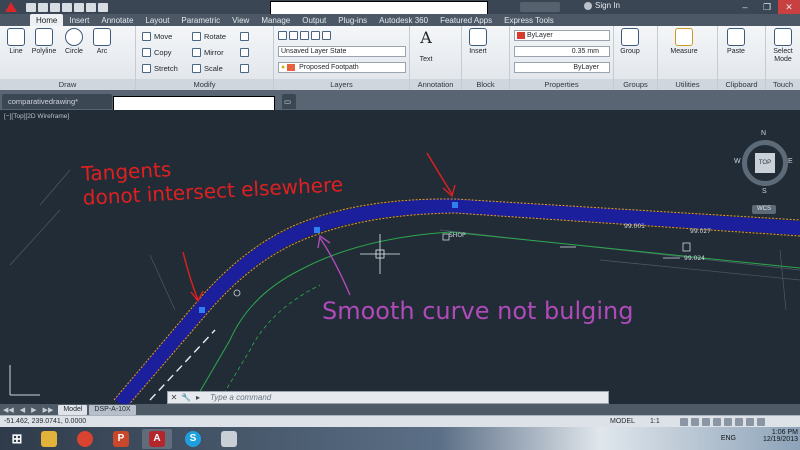  I want to click on layer-off-icon, so click(293, 35).